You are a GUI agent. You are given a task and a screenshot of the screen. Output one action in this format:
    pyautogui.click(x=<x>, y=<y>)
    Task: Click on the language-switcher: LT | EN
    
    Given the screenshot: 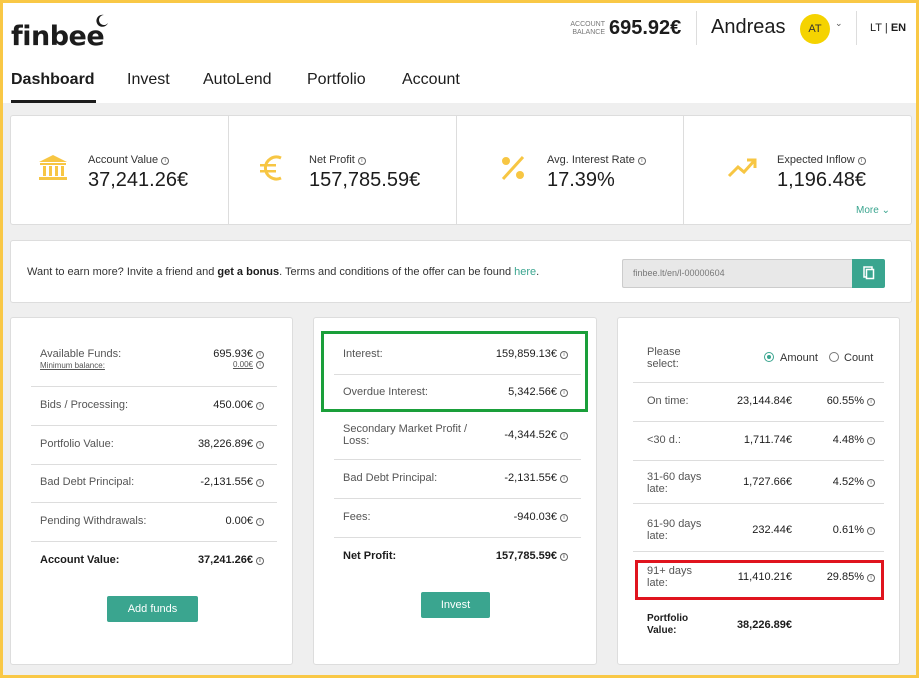 What is the action you would take?
    pyautogui.click(x=888, y=28)
    